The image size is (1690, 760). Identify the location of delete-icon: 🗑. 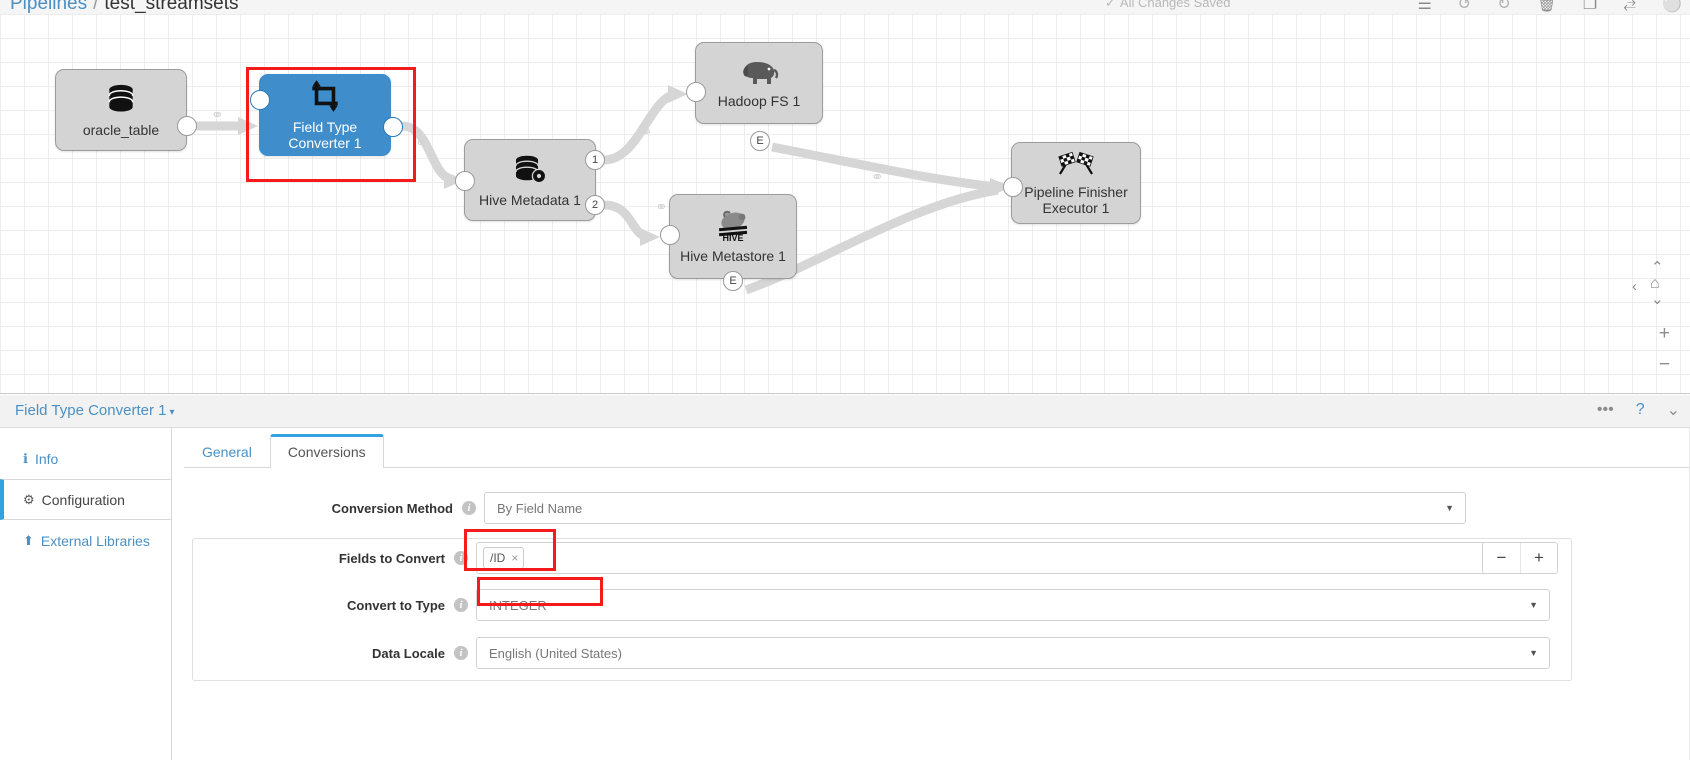
(1547, 7).